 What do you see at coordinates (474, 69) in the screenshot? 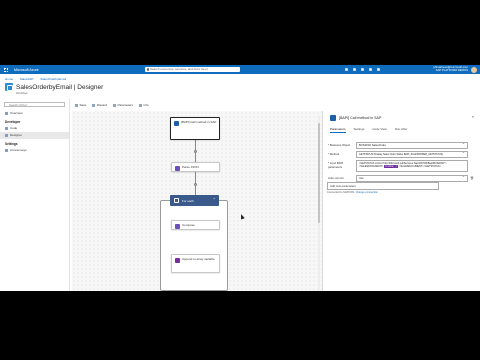
I see `avatar` at bounding box center [474, 69].